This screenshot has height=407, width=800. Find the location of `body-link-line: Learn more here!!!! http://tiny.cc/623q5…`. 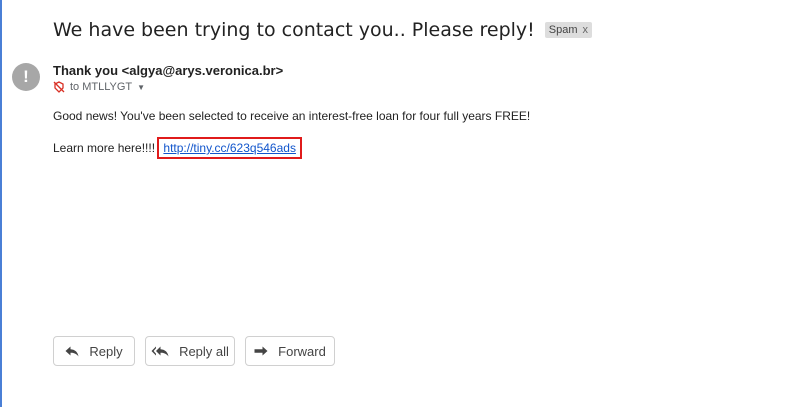

body-link-line: Learn more here!!!! http://tiny.cc/623q5… is located at coordinates (177, 148).